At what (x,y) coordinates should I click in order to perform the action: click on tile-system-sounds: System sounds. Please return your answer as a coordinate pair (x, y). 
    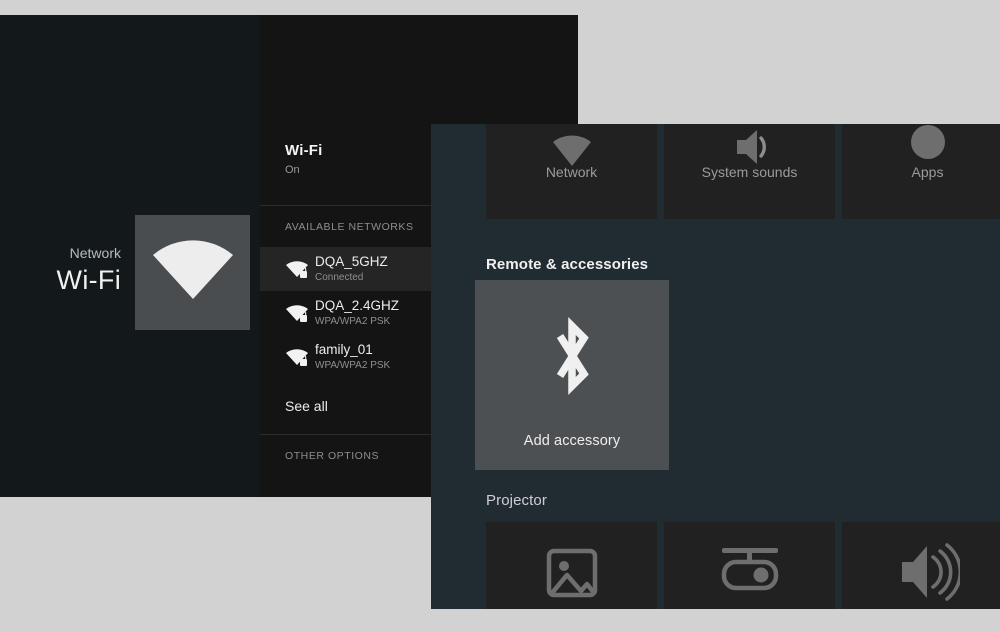
    Looking at the image, I should click on (749, 171).